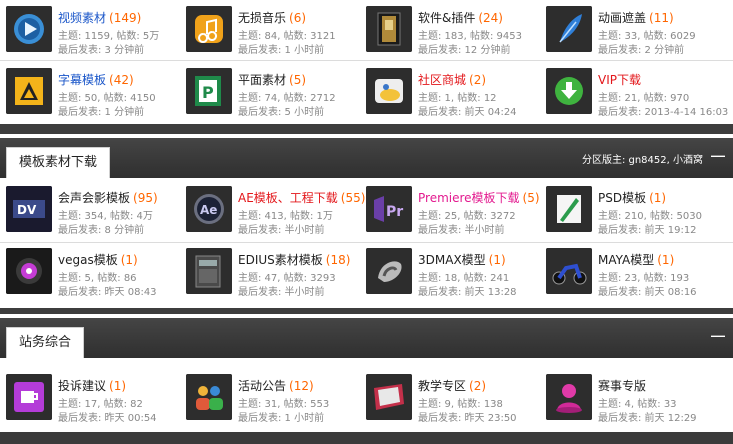  What do you see at coordinates (464, 48) in the screenshot?
I see `forum-last-post: 最后发表: 12 分钟前` at bounding box center [464, 48].